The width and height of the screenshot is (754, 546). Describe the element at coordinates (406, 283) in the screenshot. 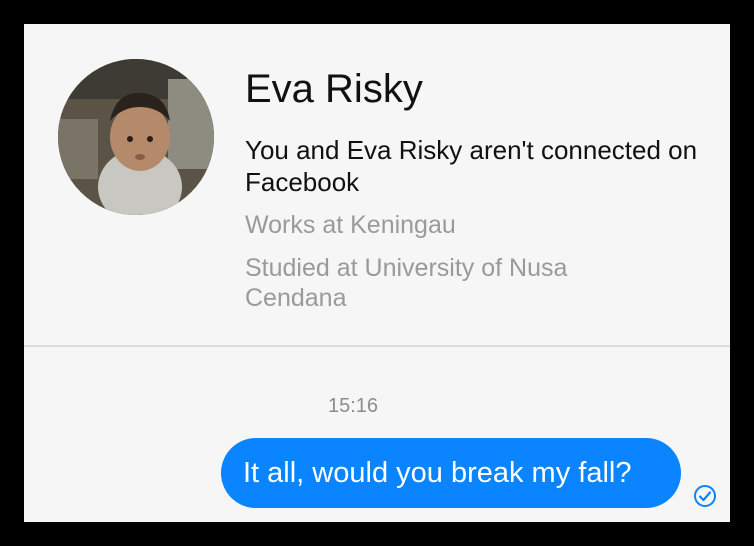

I see `education-info: Studied at University of Nusa Cendana` at that location.